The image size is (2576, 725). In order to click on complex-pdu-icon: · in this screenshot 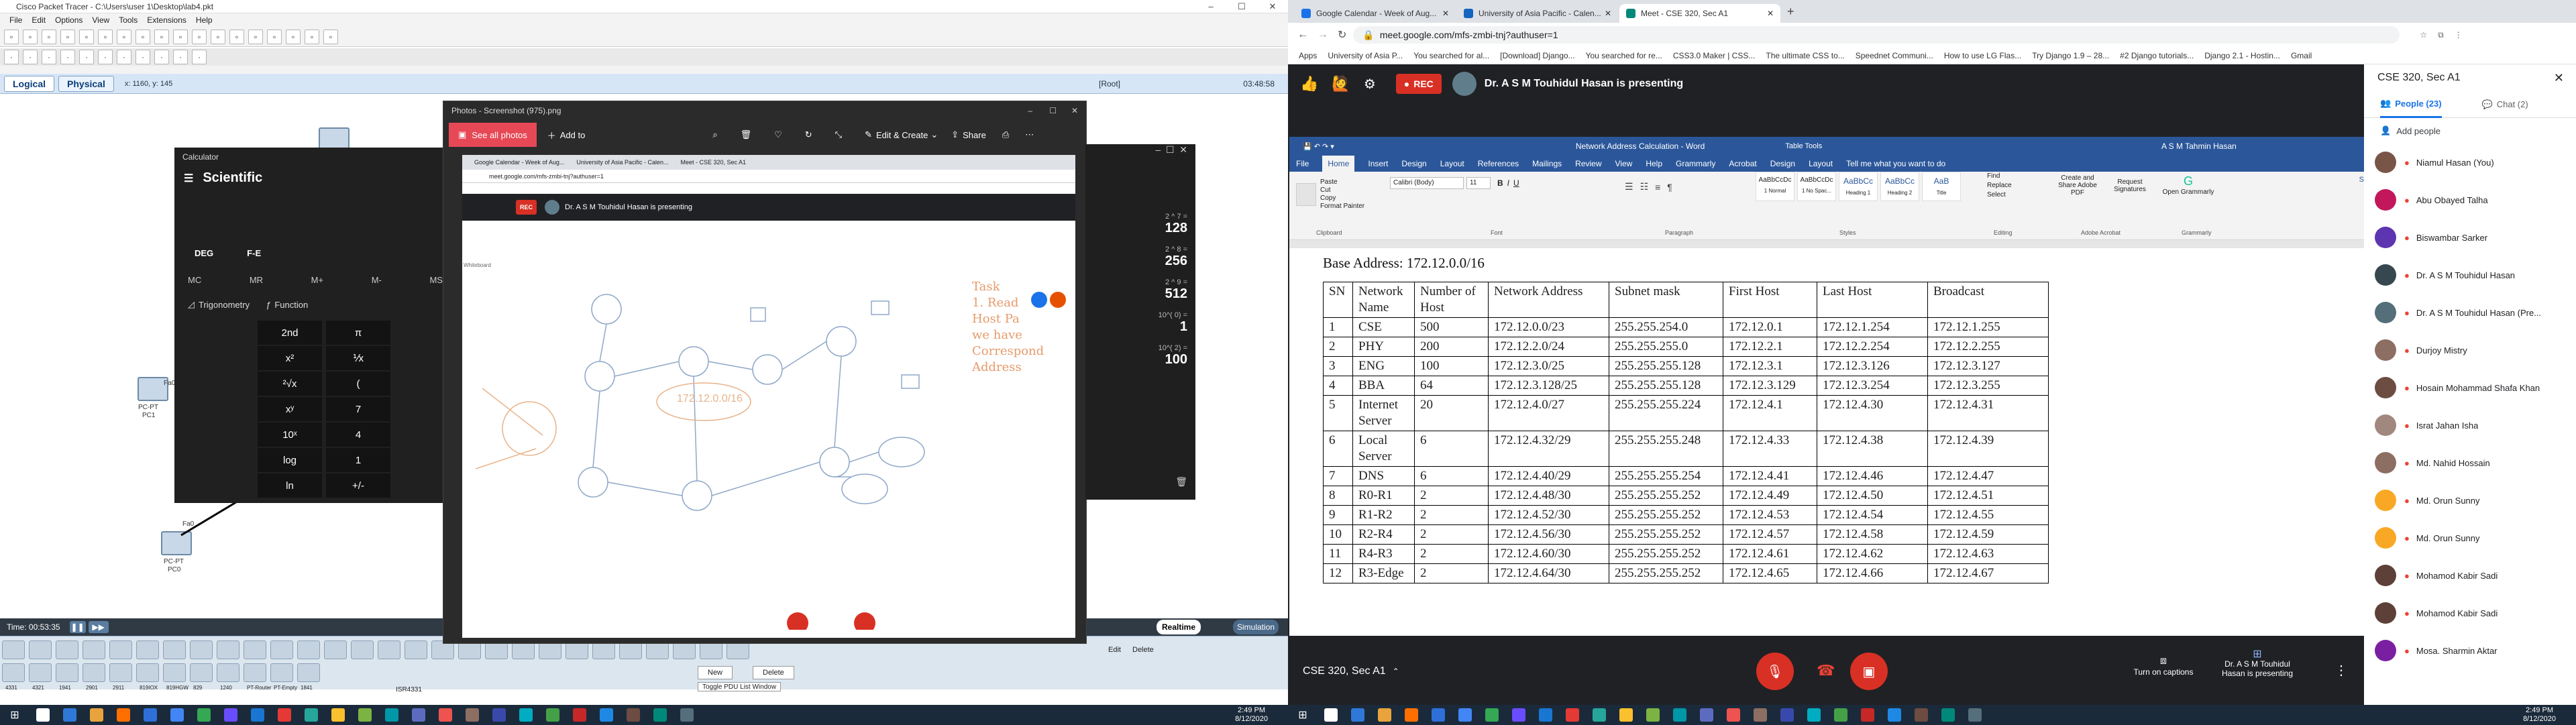, I will do `click(199, 57)`.